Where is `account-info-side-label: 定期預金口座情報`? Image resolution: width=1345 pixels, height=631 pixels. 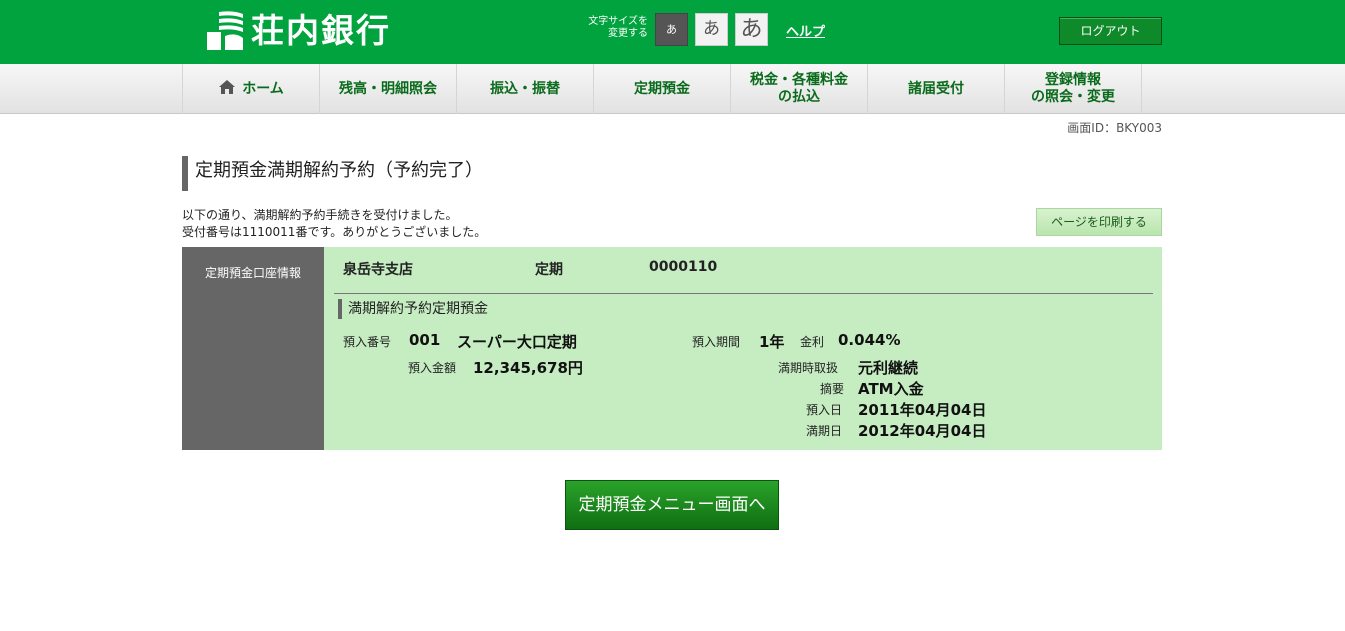
account-info-side-label: 定期預金口座情報 is located at coordinates (253, 348).